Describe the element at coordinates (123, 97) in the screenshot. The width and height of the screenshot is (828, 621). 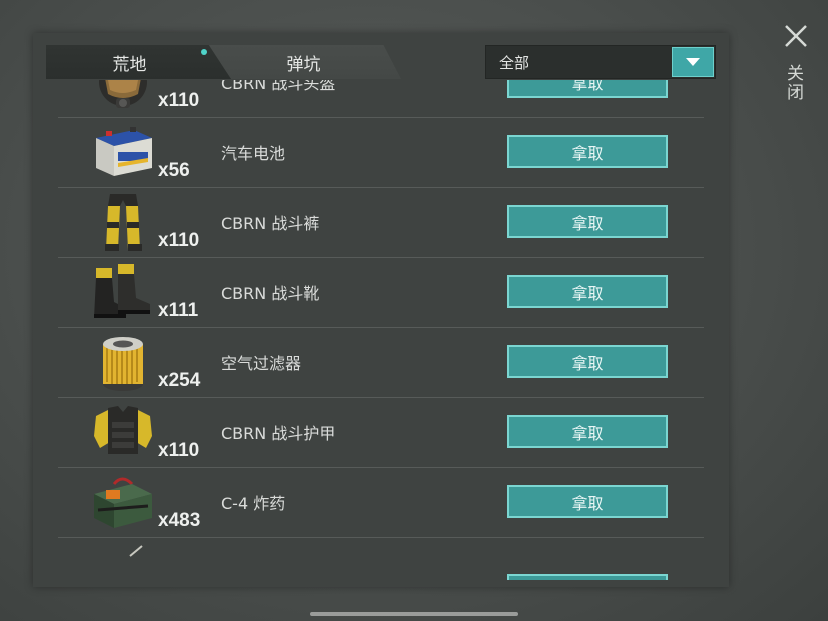
I see `gas-mask-helmet-icon` at that location.